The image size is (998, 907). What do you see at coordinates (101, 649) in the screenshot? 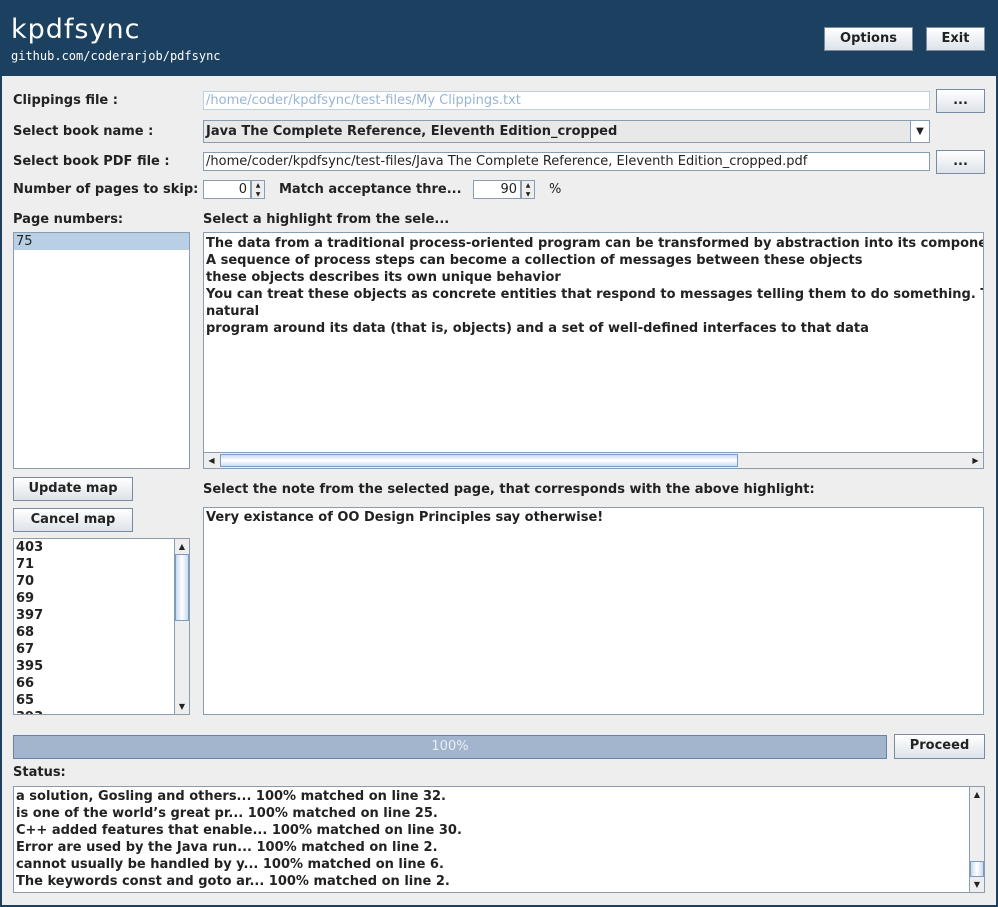
I see `list-item: 67` at bounding box center [101, 649].